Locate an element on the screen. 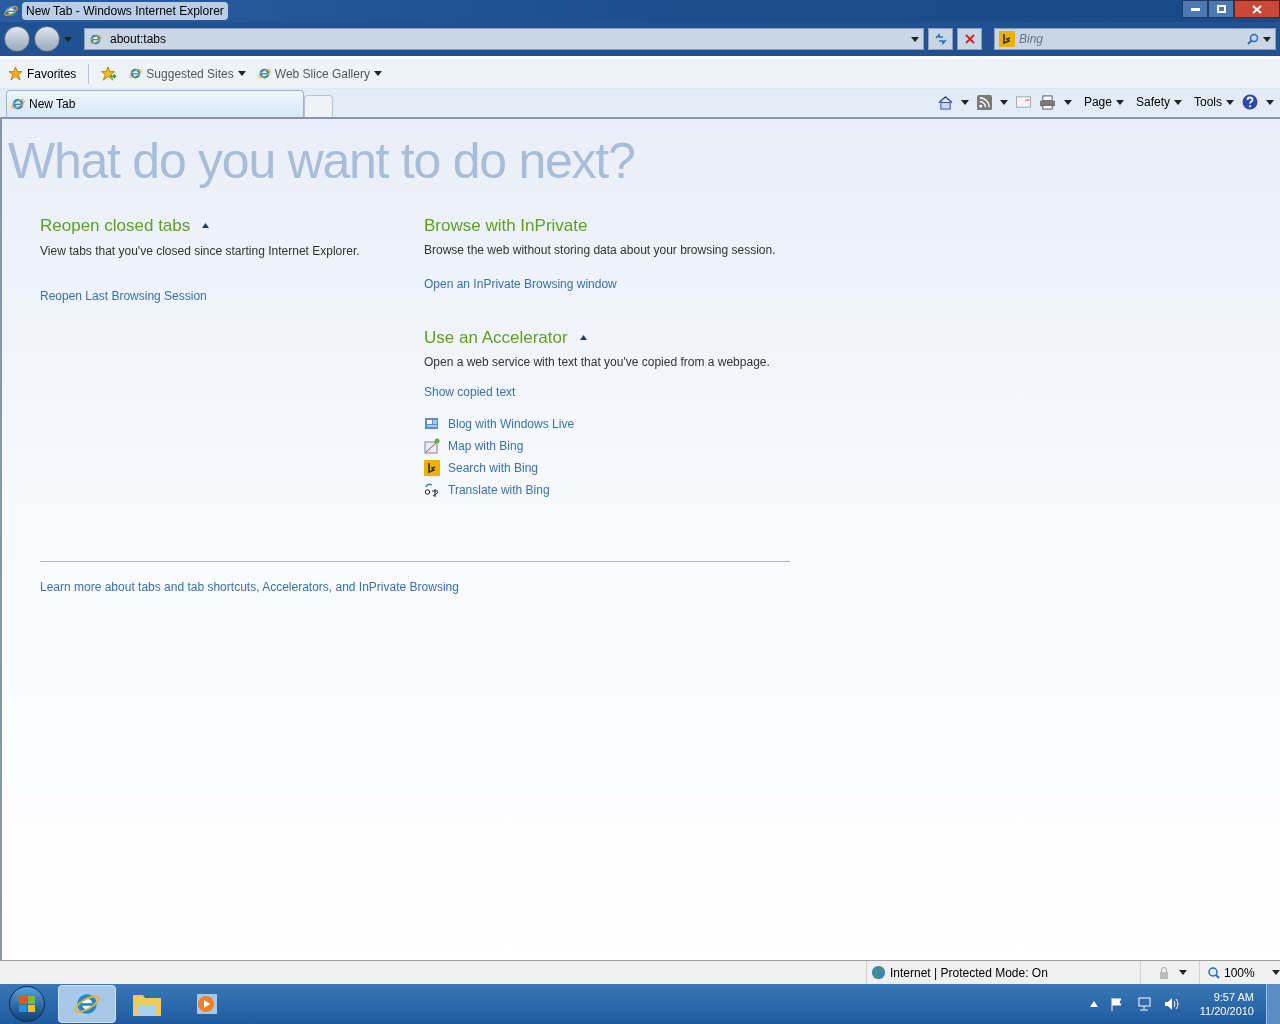 The width and height of the screenshot is (1280, 1024). magnifier-icon is located at coordinates (1214, 972).